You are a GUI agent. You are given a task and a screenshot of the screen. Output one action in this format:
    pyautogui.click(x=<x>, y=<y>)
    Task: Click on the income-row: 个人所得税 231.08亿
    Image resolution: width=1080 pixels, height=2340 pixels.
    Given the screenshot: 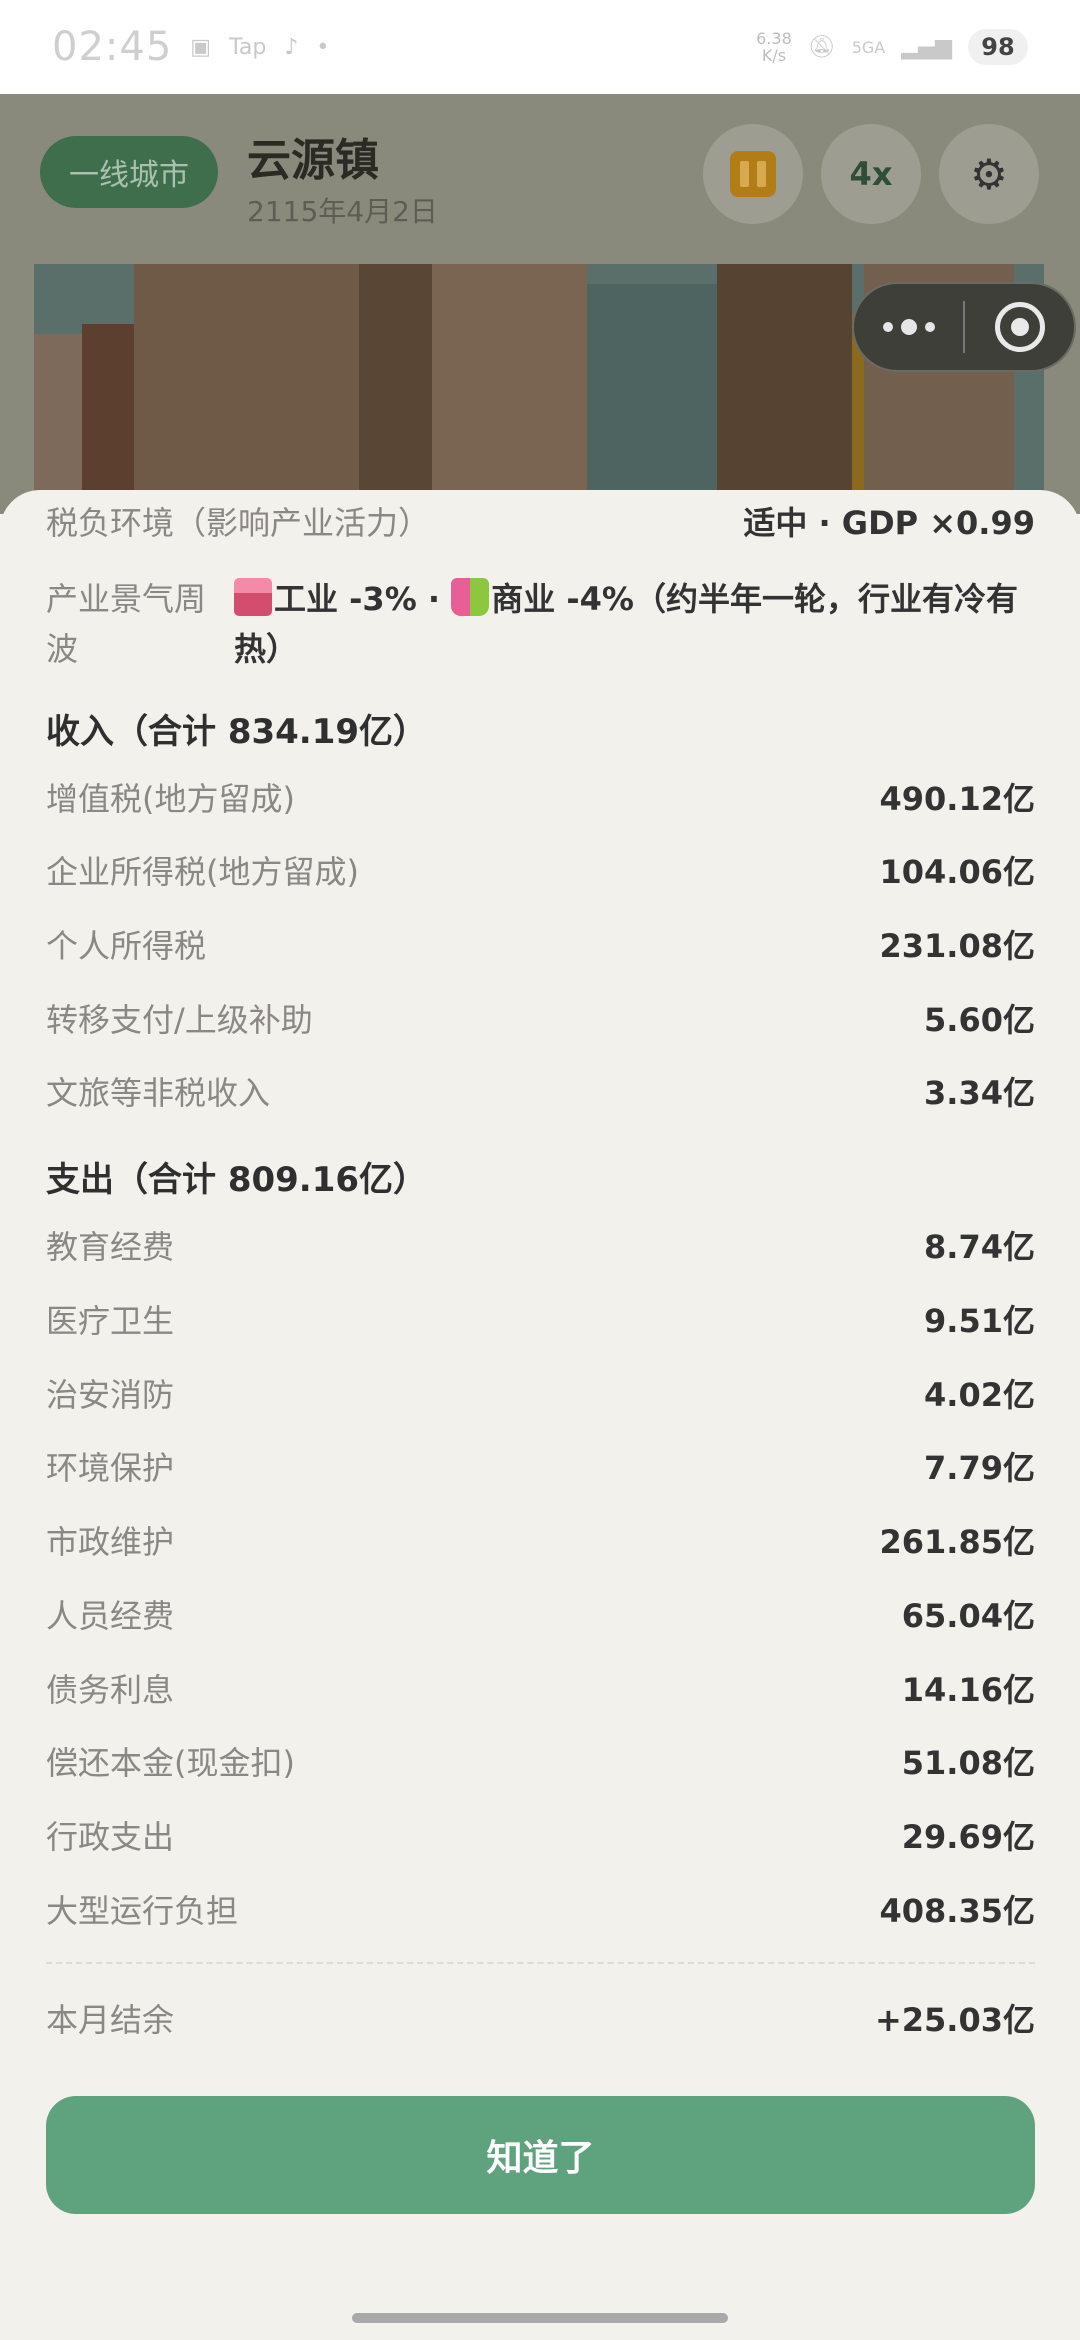 What is the action you would take?
    pyautogui.click(x=540, y=944)
    